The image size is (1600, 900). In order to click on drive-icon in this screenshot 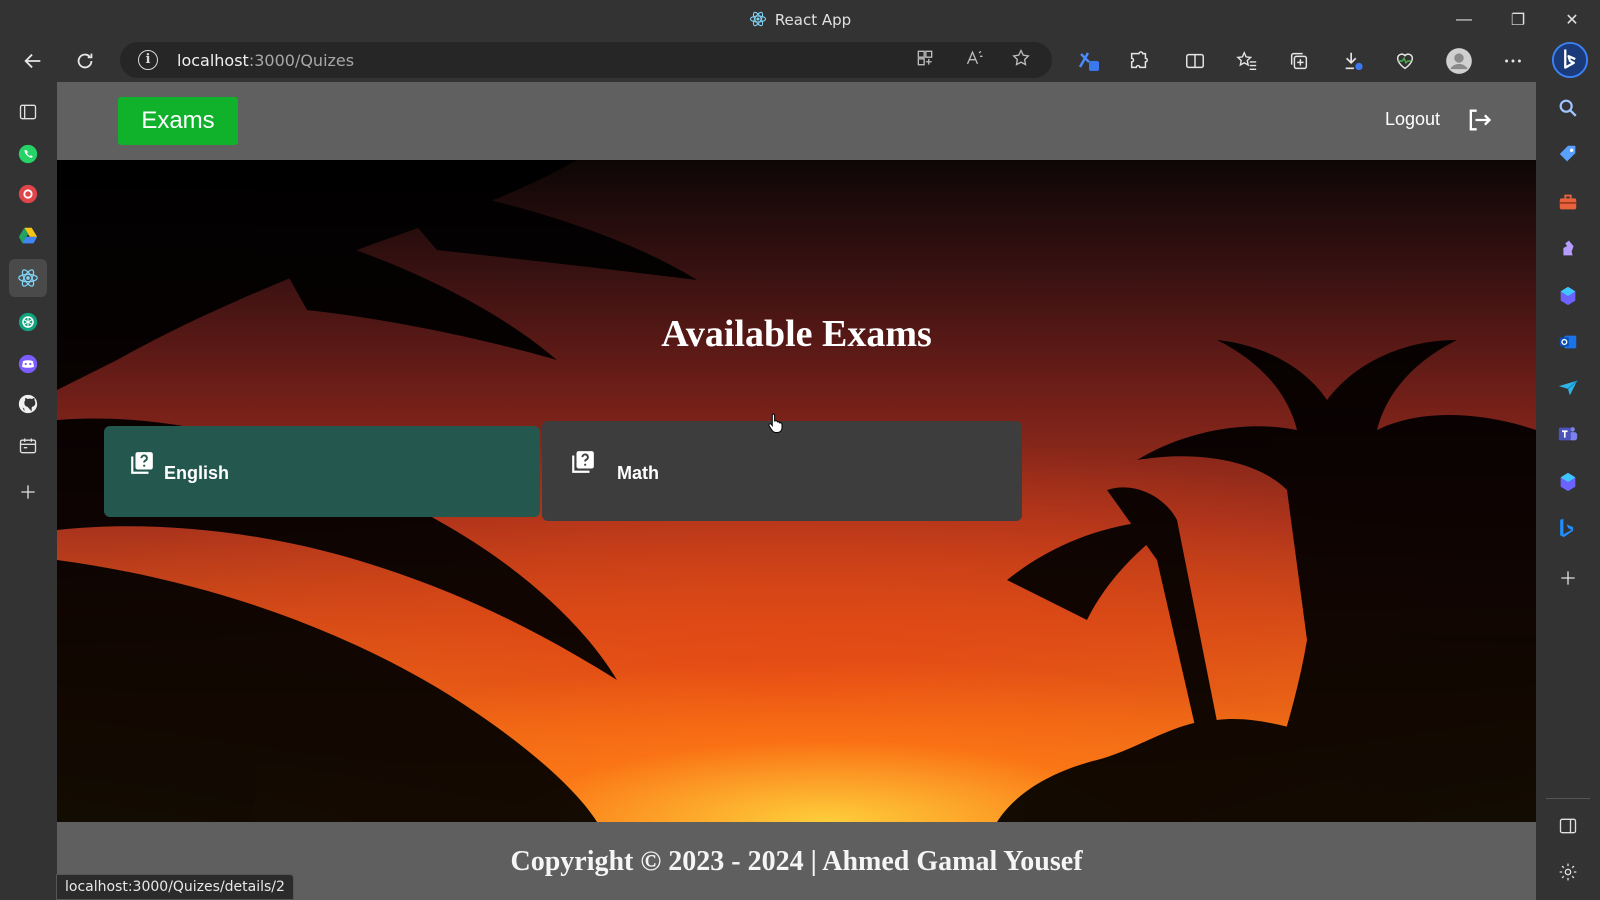, I will do `click(28, 236)`.